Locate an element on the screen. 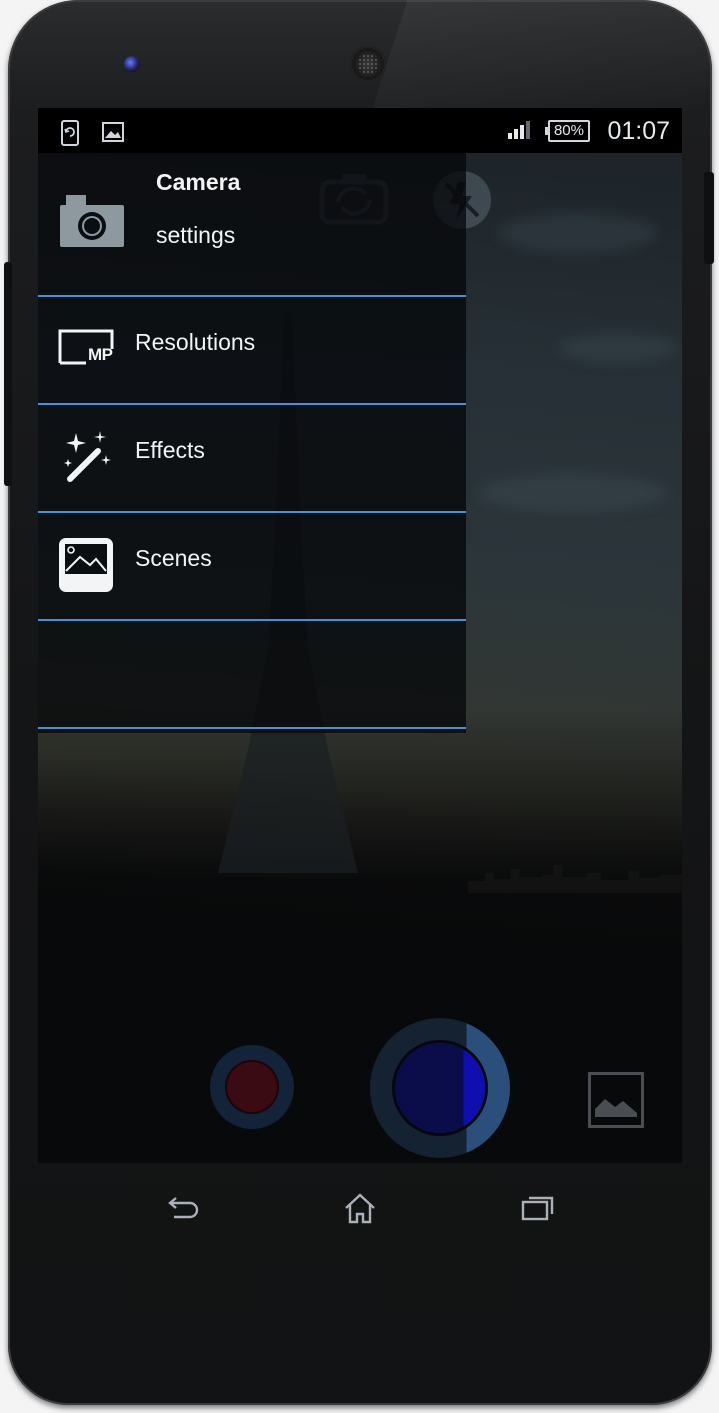  gallery-thumbnail-button is located at coordinates (616, 1100).